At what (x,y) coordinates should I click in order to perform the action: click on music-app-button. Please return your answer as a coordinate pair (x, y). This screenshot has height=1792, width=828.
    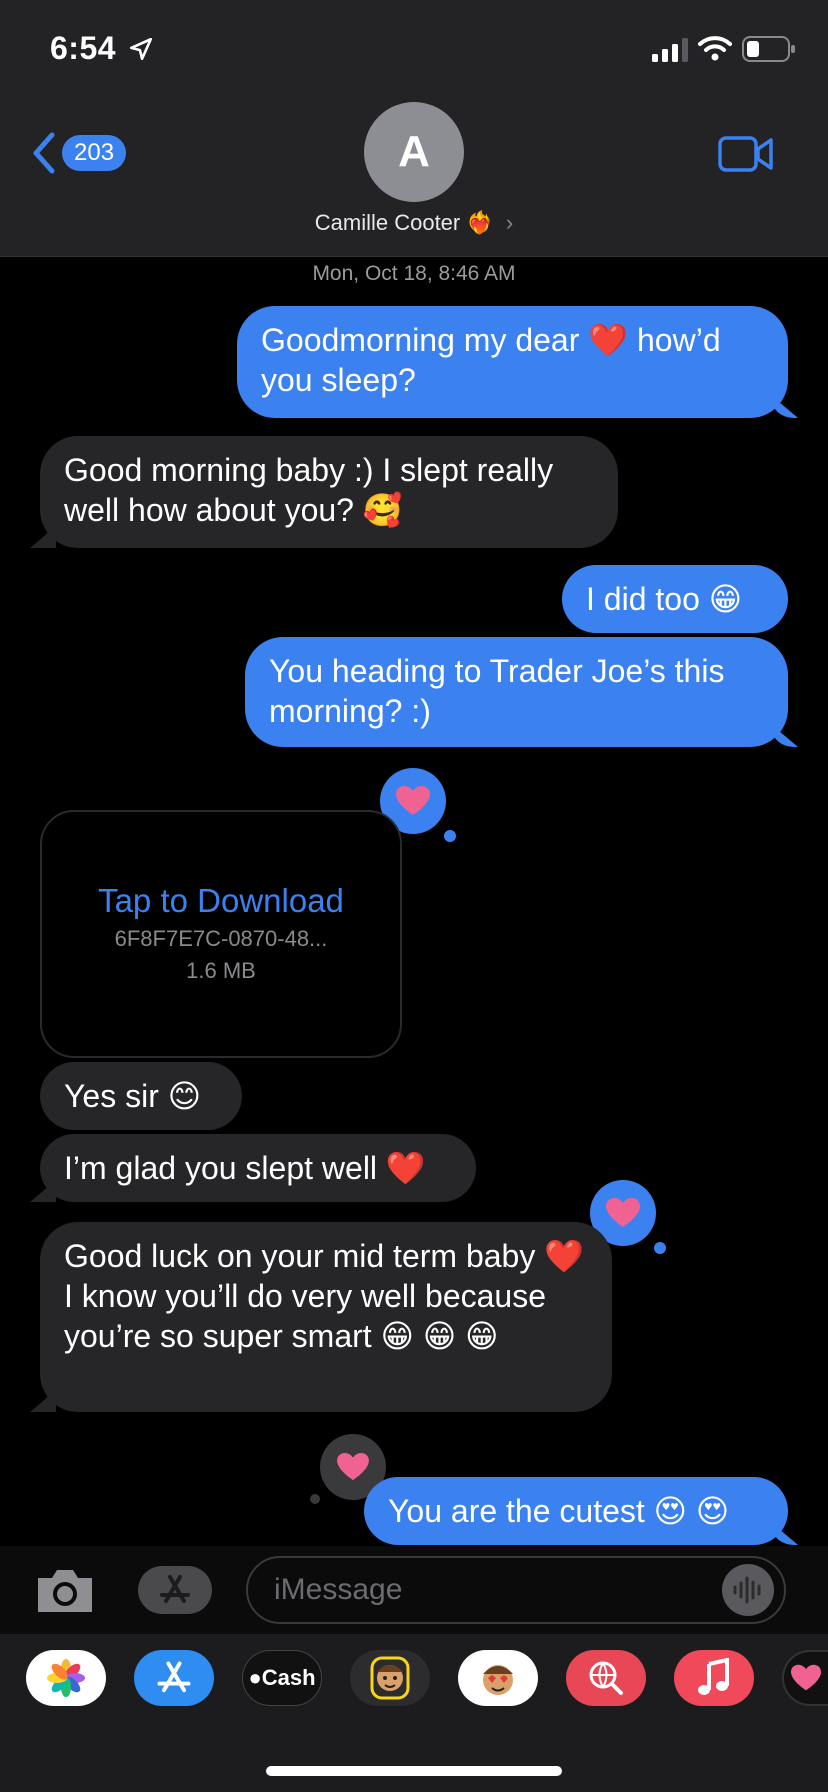
    Looking at the image, I should click on (714, 1678).